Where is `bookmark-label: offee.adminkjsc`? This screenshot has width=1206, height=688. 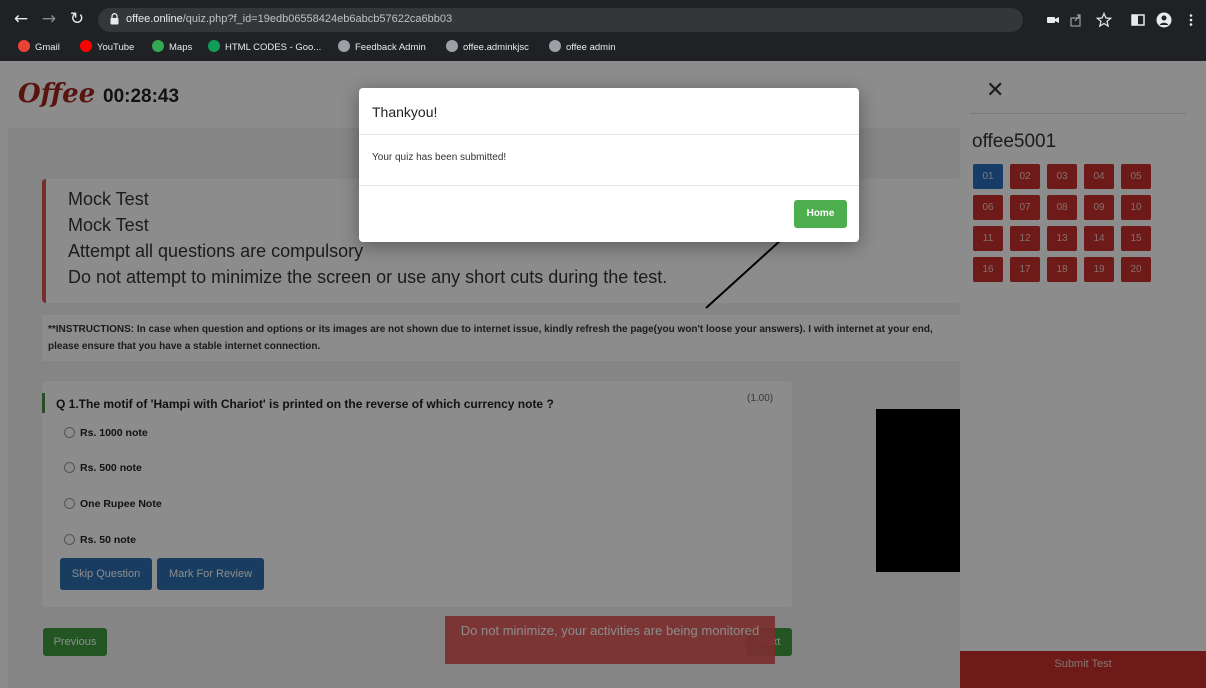 bookmark-label: offee.adminkjsc is located at coordinates (496, 47).